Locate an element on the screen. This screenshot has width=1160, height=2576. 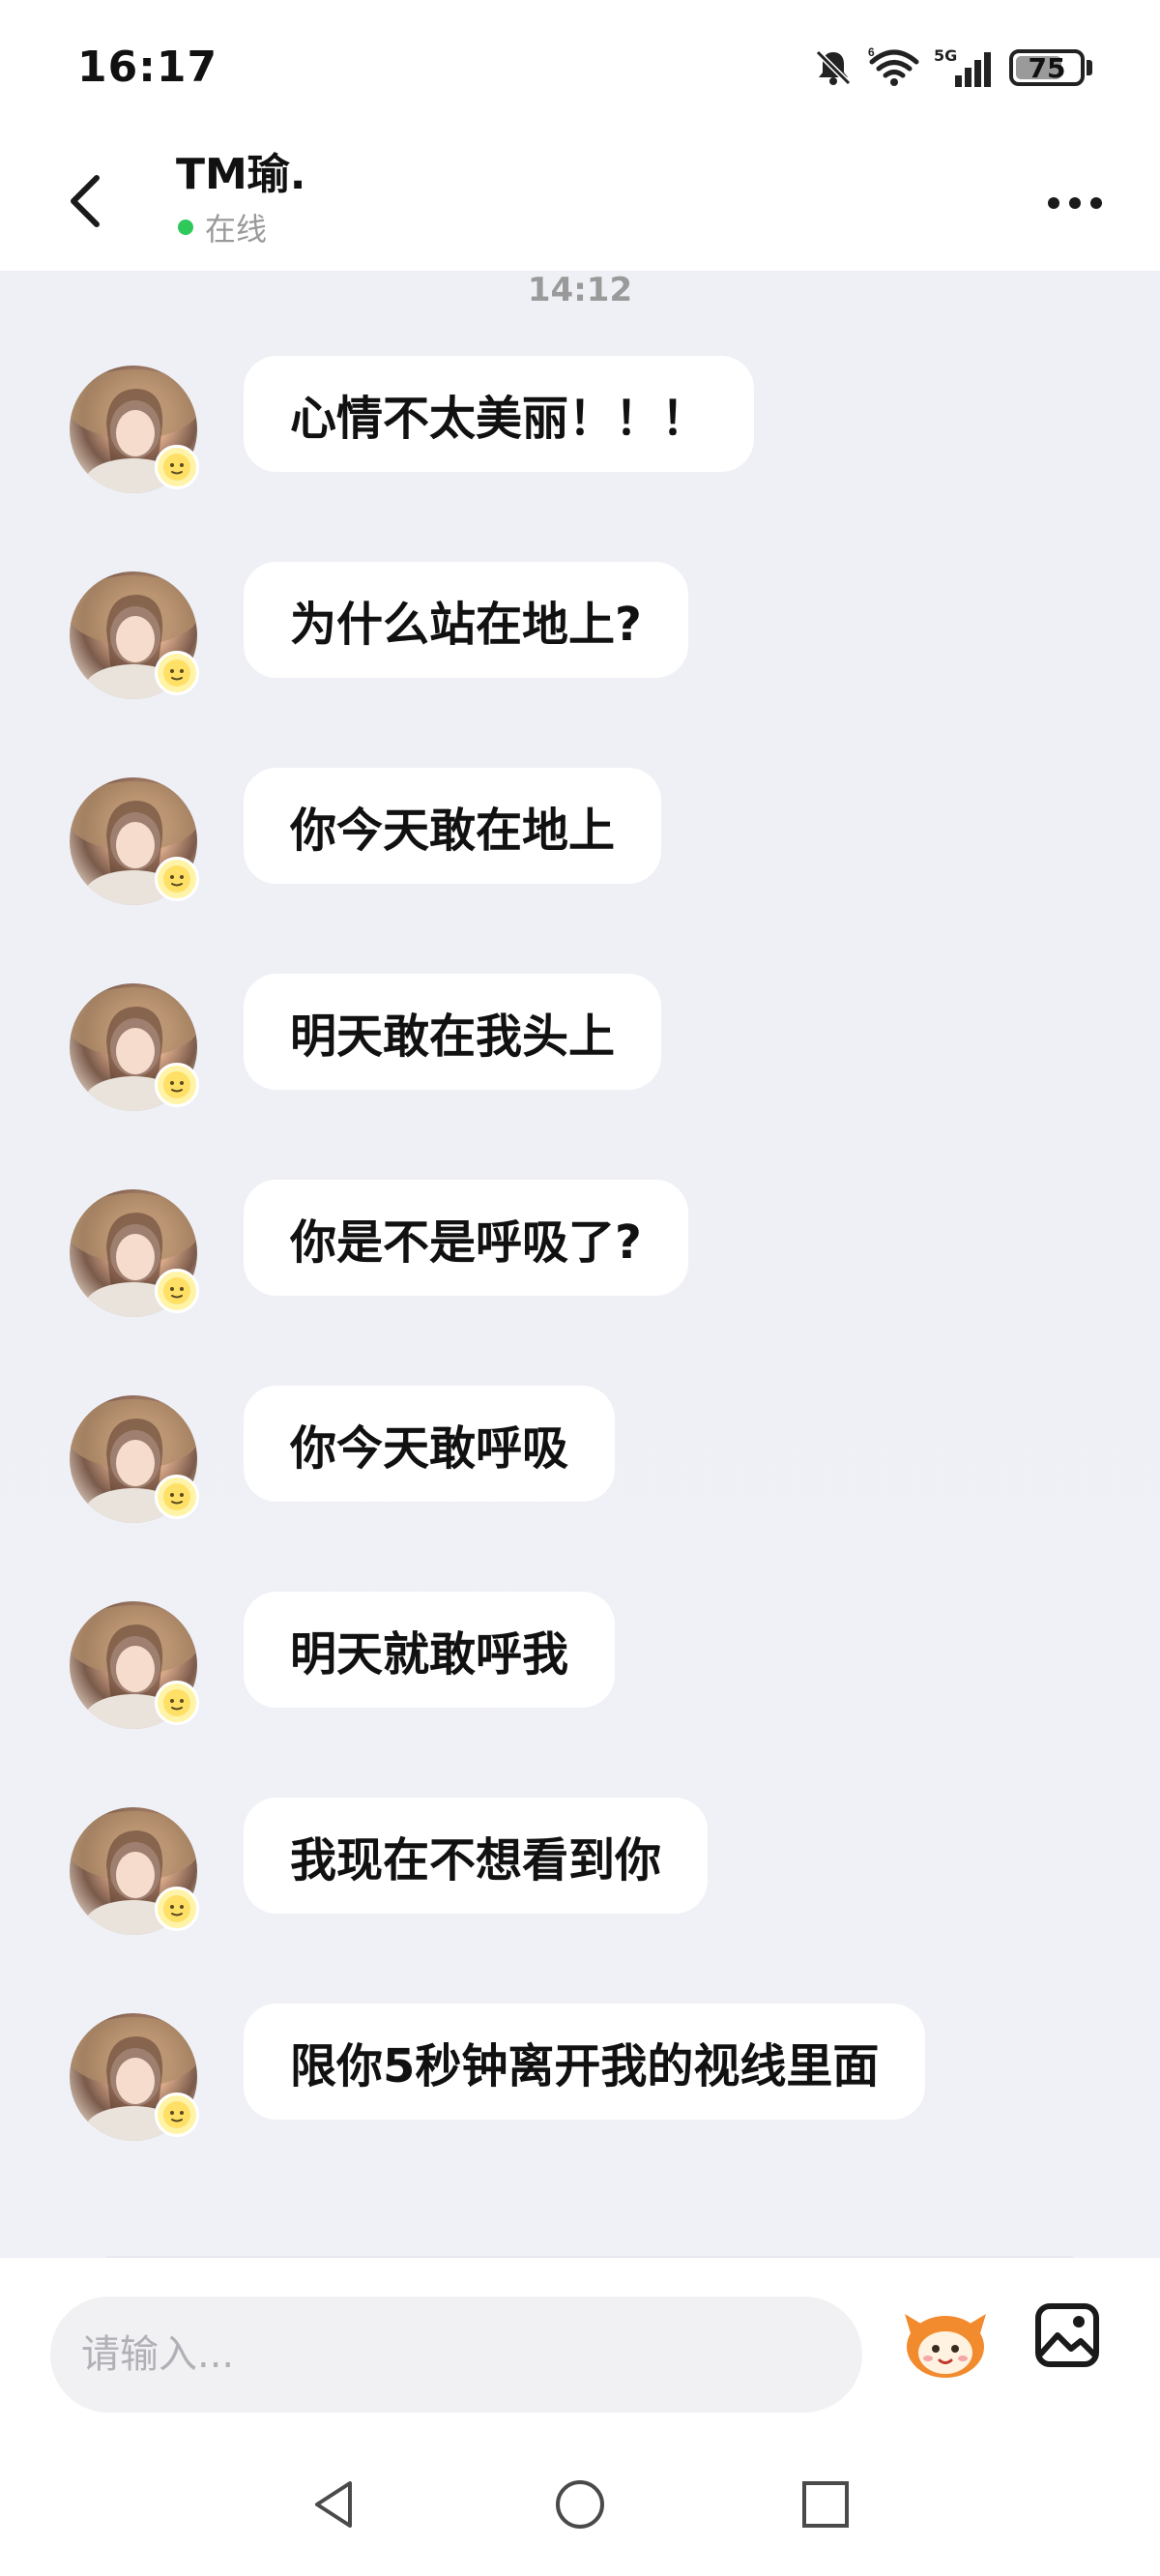
more-dots-icon is located at coordinates (1053, 203).